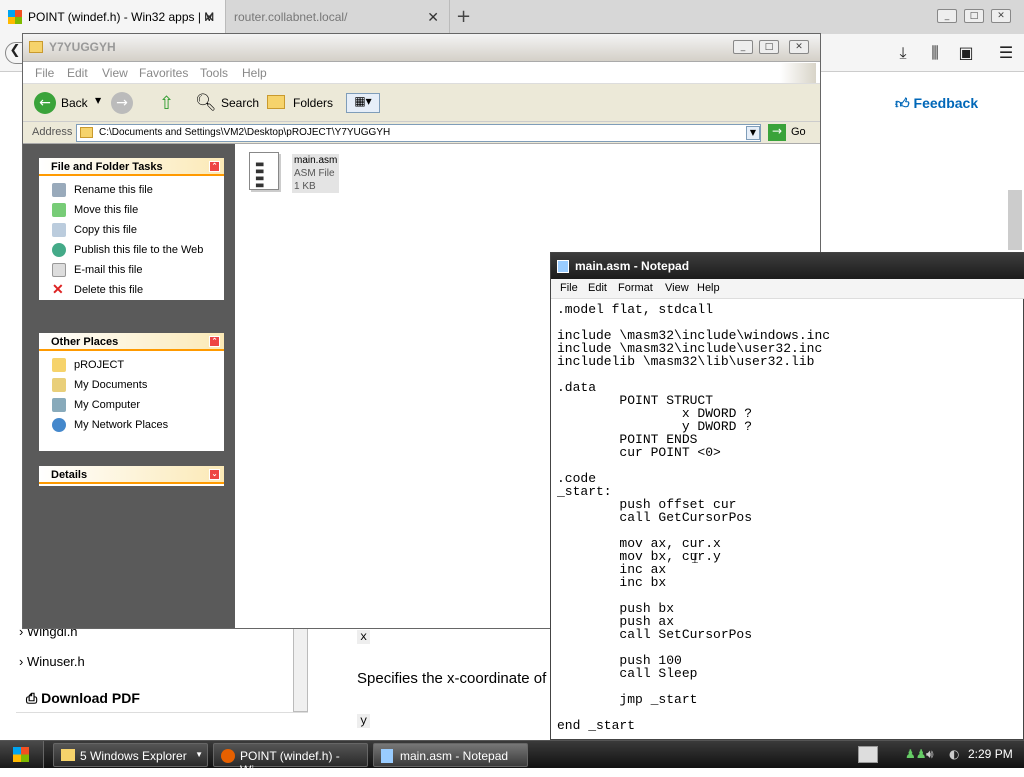 The height and width of the screenshot is (777, 1024). Describe the element at coordinates (935, 53) in the screenshot. I see `library-icon: ⫼` at that location.